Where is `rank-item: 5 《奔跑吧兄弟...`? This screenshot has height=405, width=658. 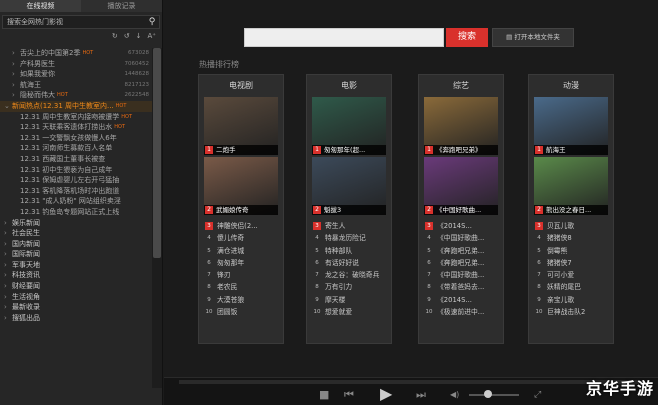 rank-item: 5 《奔跑吧兄弟... is located at coordinates (461, 251).